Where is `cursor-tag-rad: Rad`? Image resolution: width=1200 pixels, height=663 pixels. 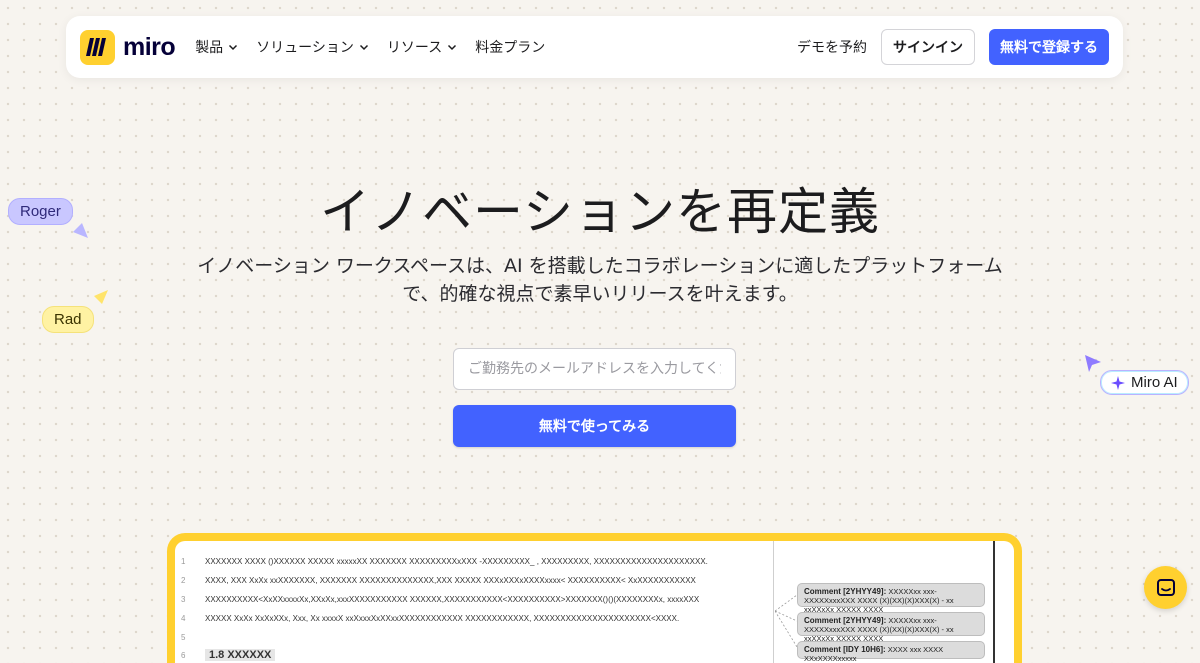 cursor-tag-rad: Rad is located at coordinates (68, 319).